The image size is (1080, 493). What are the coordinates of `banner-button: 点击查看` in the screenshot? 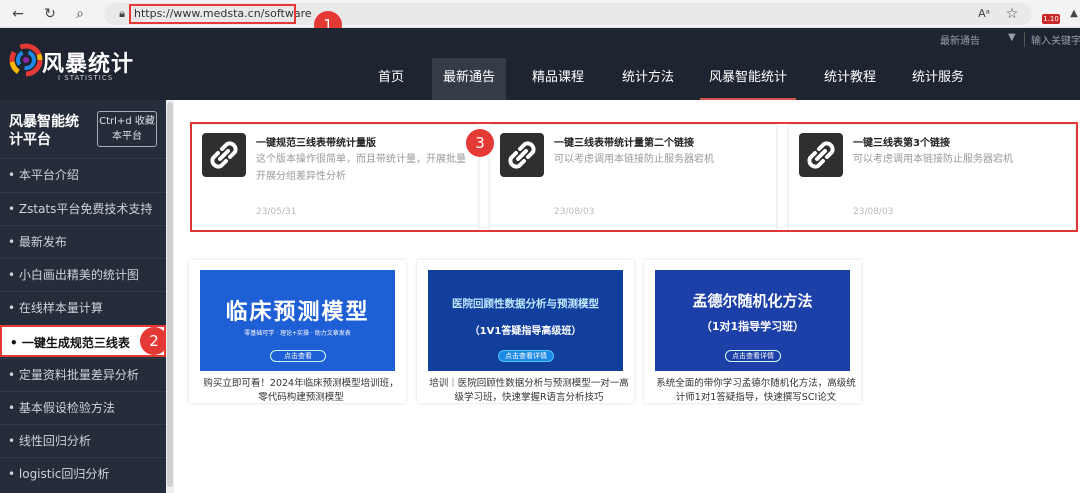 It's located at (298, 356).